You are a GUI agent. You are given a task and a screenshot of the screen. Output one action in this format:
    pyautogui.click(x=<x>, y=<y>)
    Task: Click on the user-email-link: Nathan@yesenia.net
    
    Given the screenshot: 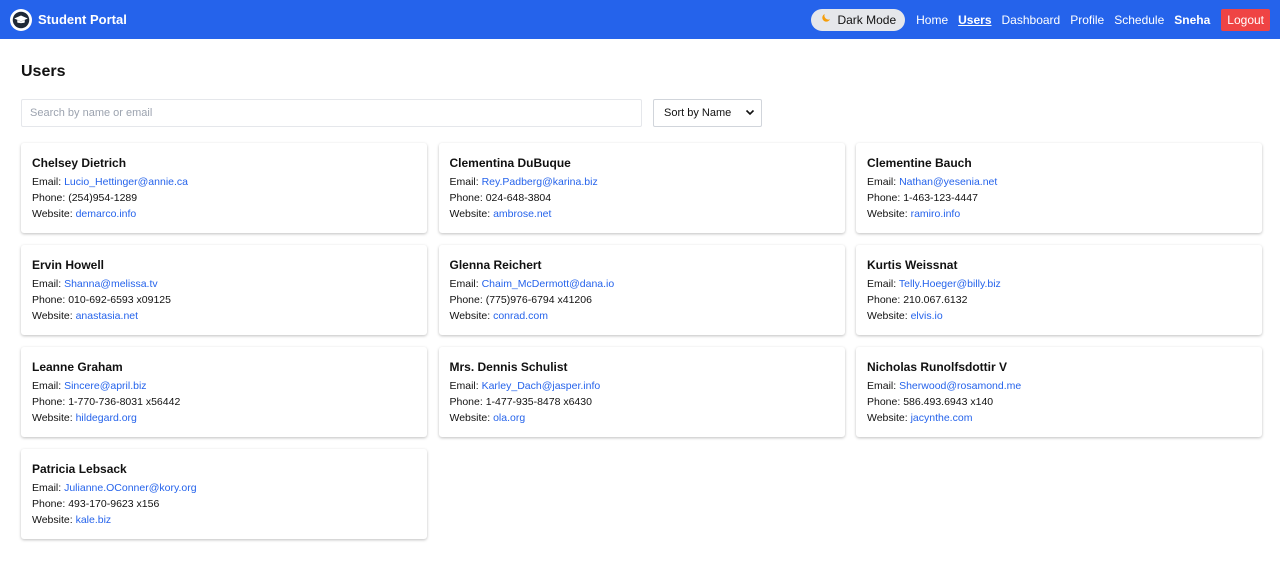 What is the action you would take?
    pyautogui.click(x=948, y=182)
    